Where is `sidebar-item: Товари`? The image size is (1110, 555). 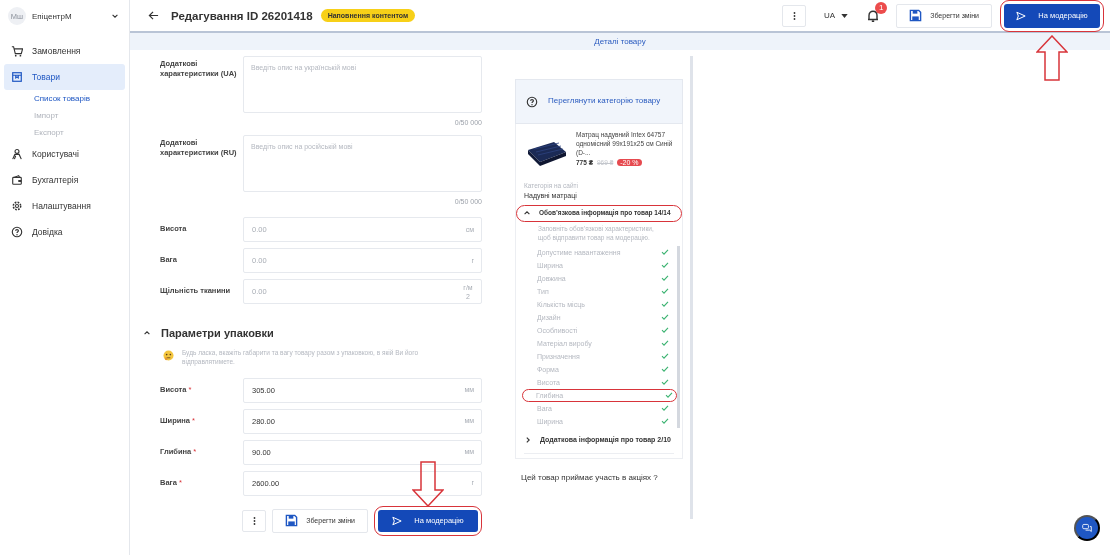 sidebar-item: Товари is located at coordinates (64, 77).